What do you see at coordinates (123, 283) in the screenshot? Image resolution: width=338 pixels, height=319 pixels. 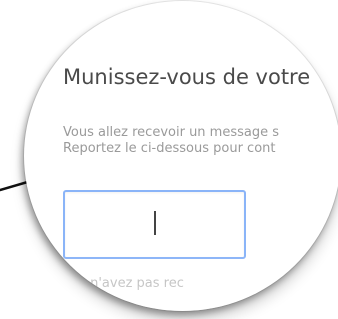 I see `resend-message-text: ous n'avez pas rec` at bounding box center [123, 283].